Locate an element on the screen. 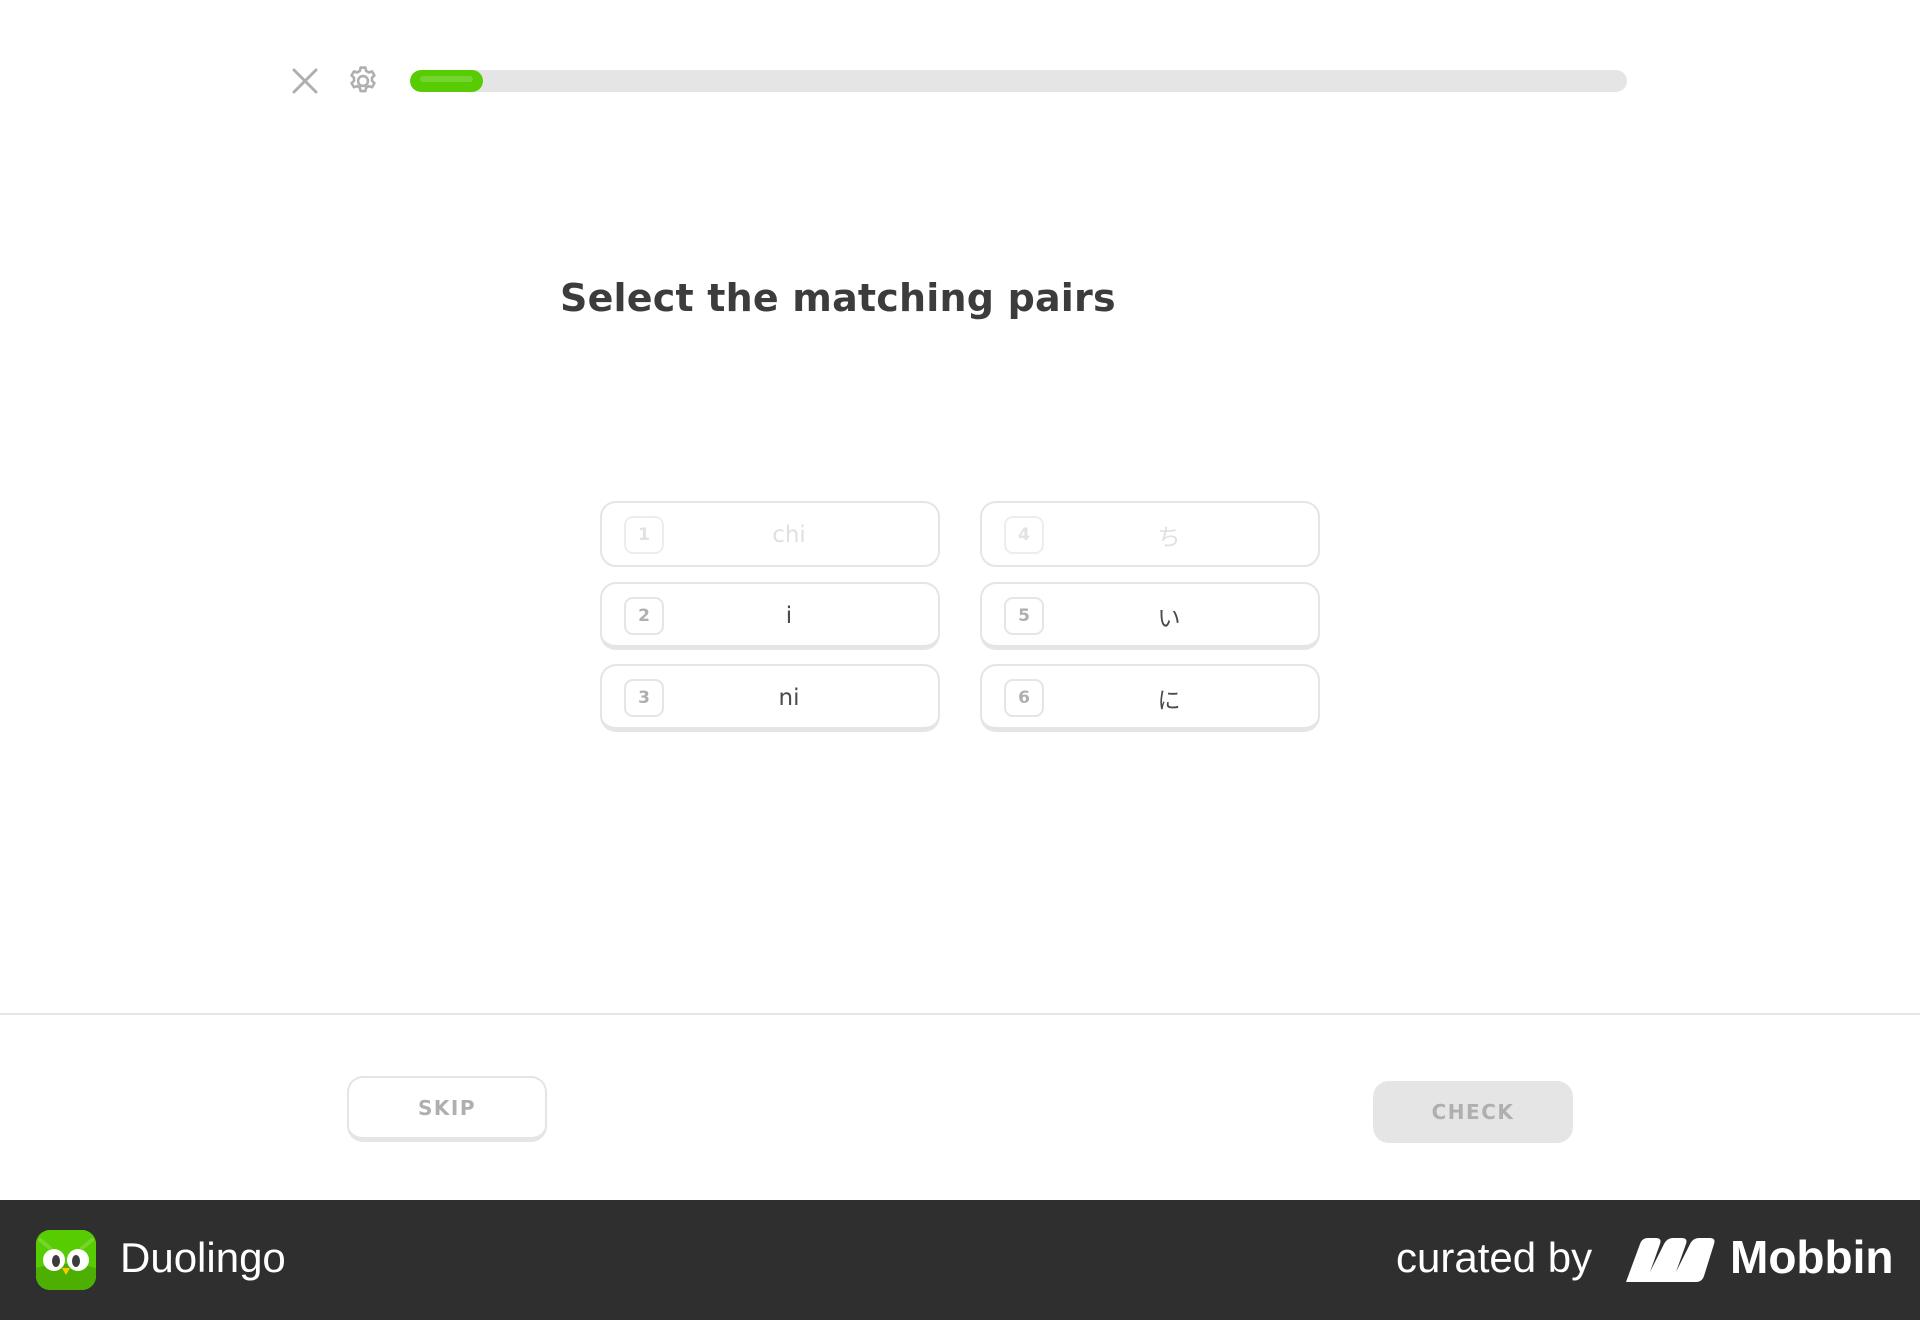  tile-right-6: 6 に is located at coordinates (1150, 698).